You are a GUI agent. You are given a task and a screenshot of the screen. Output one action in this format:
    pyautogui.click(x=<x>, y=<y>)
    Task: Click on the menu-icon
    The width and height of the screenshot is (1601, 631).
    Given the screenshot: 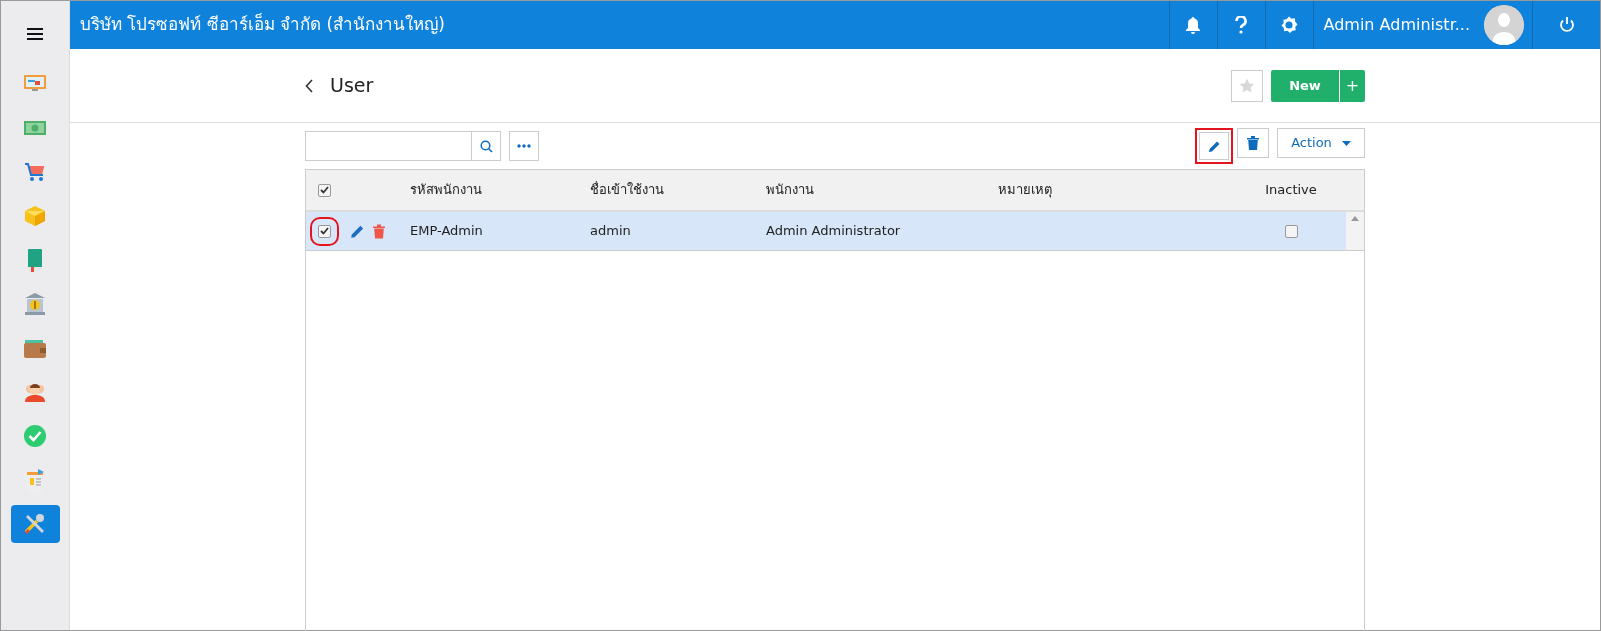 What is the action you would take?
    pyautogui.click(x=35, y=34)
    